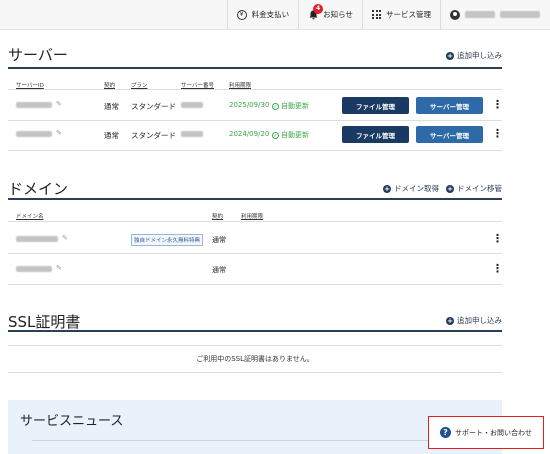  What do you see at coordinates (255, 359) in the screenshot?
I see `ssl-empty-message: ご利用中のSSL証明書はありません。` at bounding box center [255, 359].